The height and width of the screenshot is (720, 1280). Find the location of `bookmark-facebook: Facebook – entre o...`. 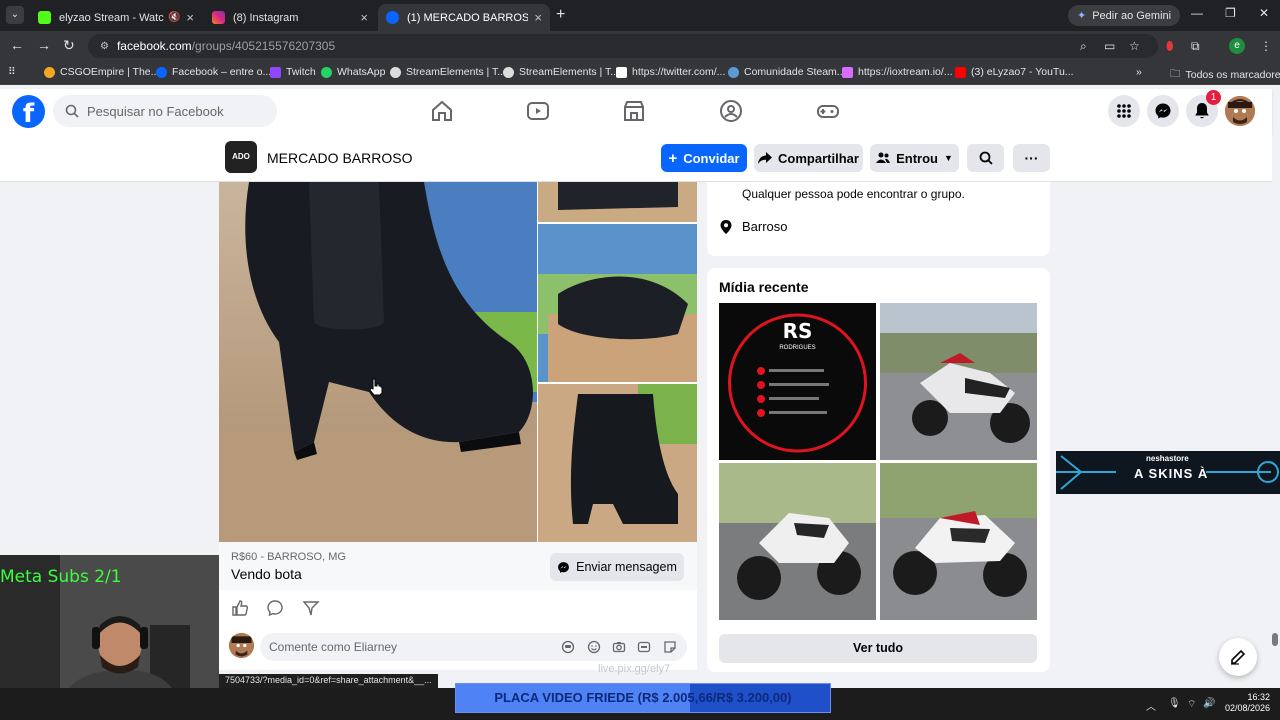

bookmark-facebook: Facebook – entre o... is located at coordinates (213, 72).